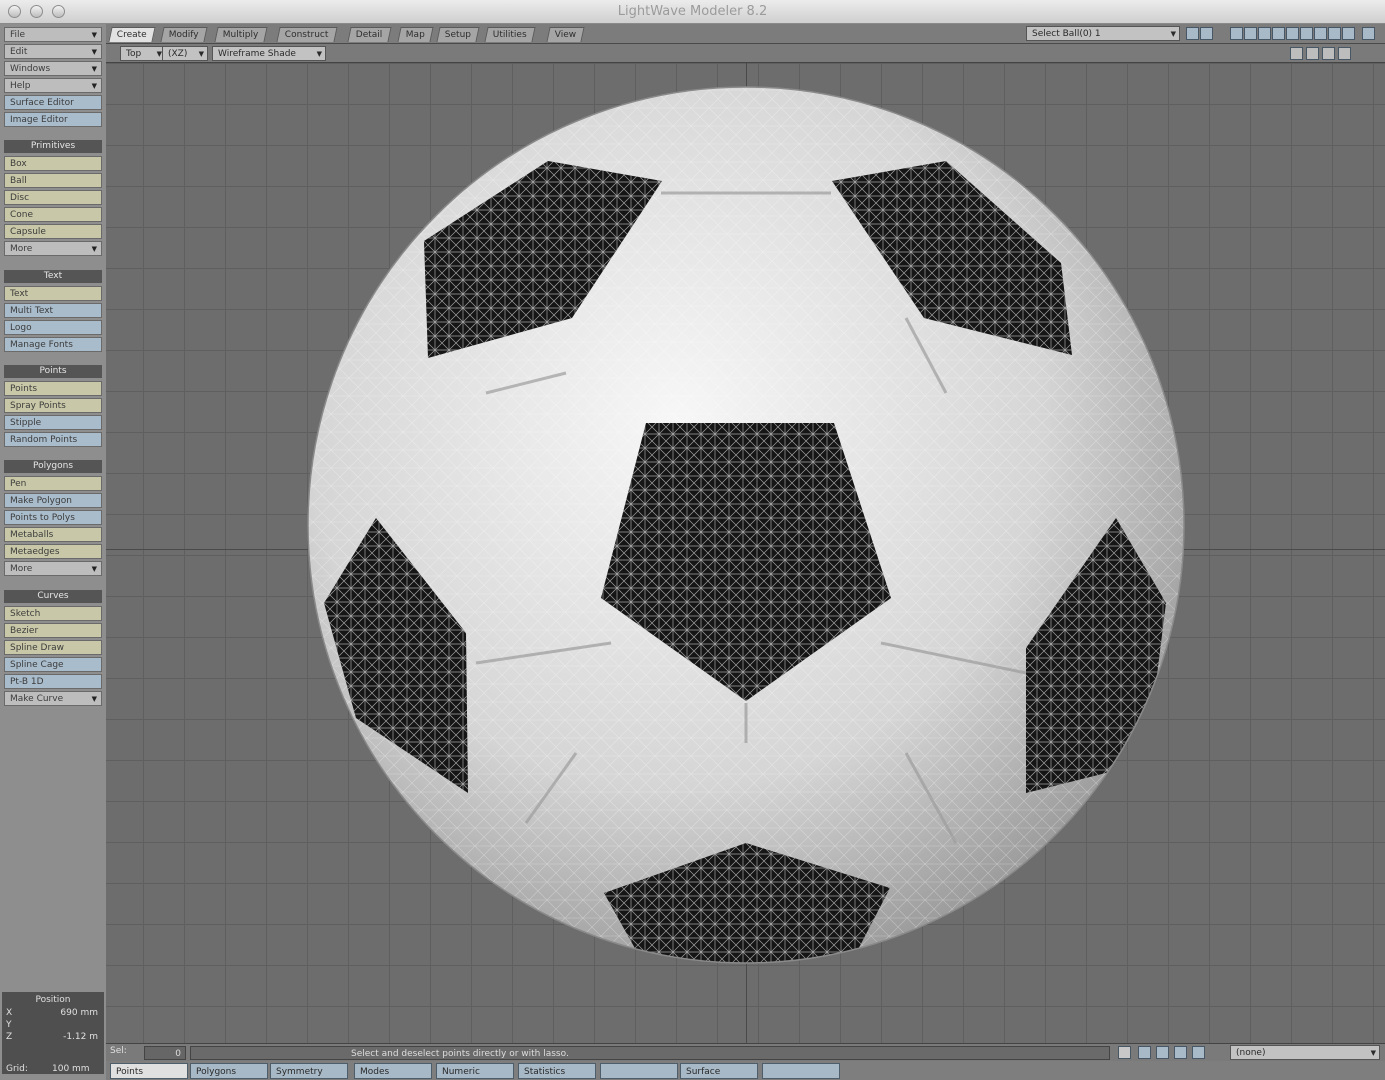 This screenshot has height=1080, width=1385. I want to click on help-menu: Help, so click(53, 85).